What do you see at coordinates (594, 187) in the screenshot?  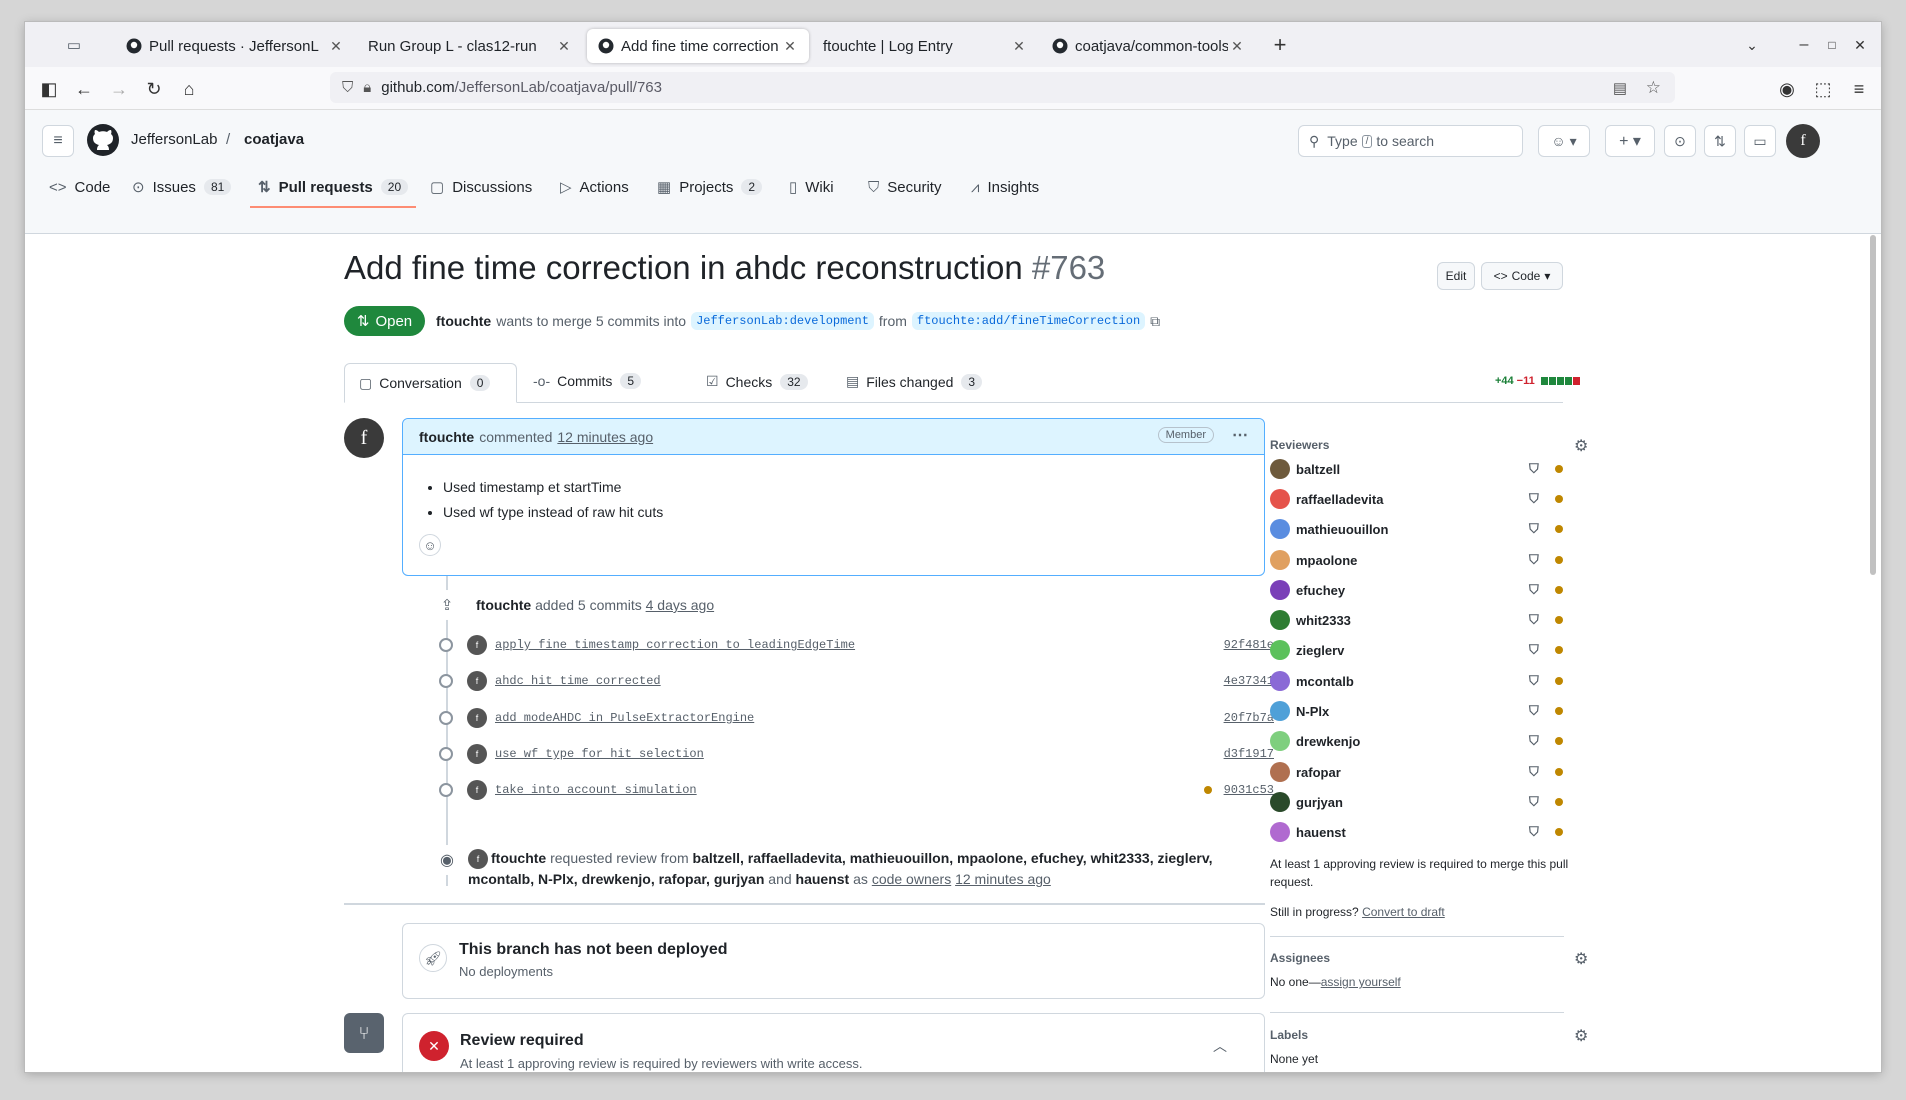 I see `tab-actions: ▷ Actions` at bounding box center [594, 187].